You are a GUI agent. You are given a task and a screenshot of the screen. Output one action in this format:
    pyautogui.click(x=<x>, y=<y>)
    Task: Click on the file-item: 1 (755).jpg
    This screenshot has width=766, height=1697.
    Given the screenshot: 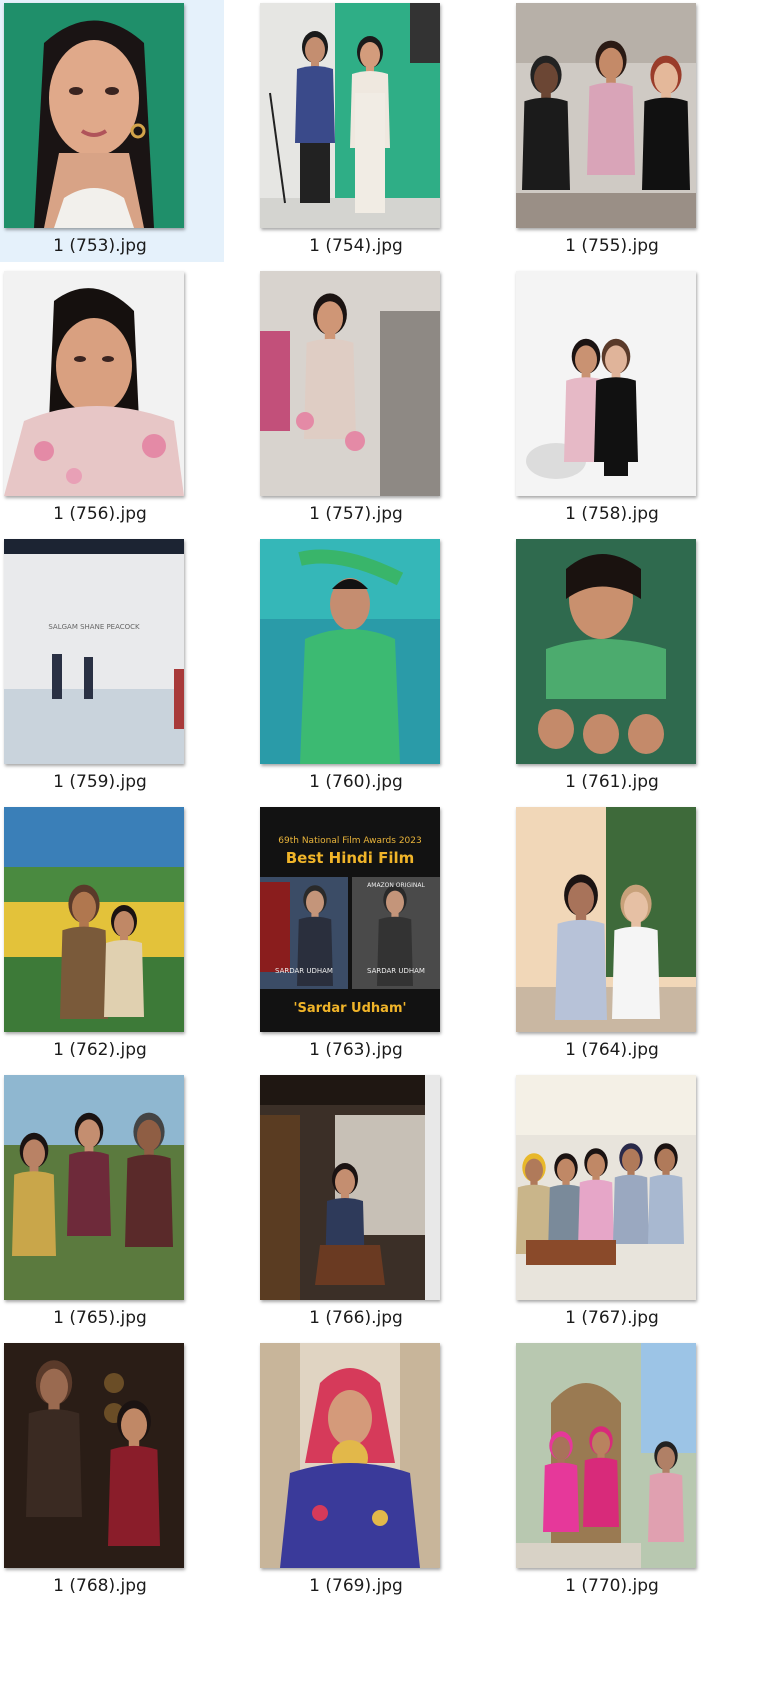 What is the action you would take?
    pyautogui.click(x=624, y=131)
    